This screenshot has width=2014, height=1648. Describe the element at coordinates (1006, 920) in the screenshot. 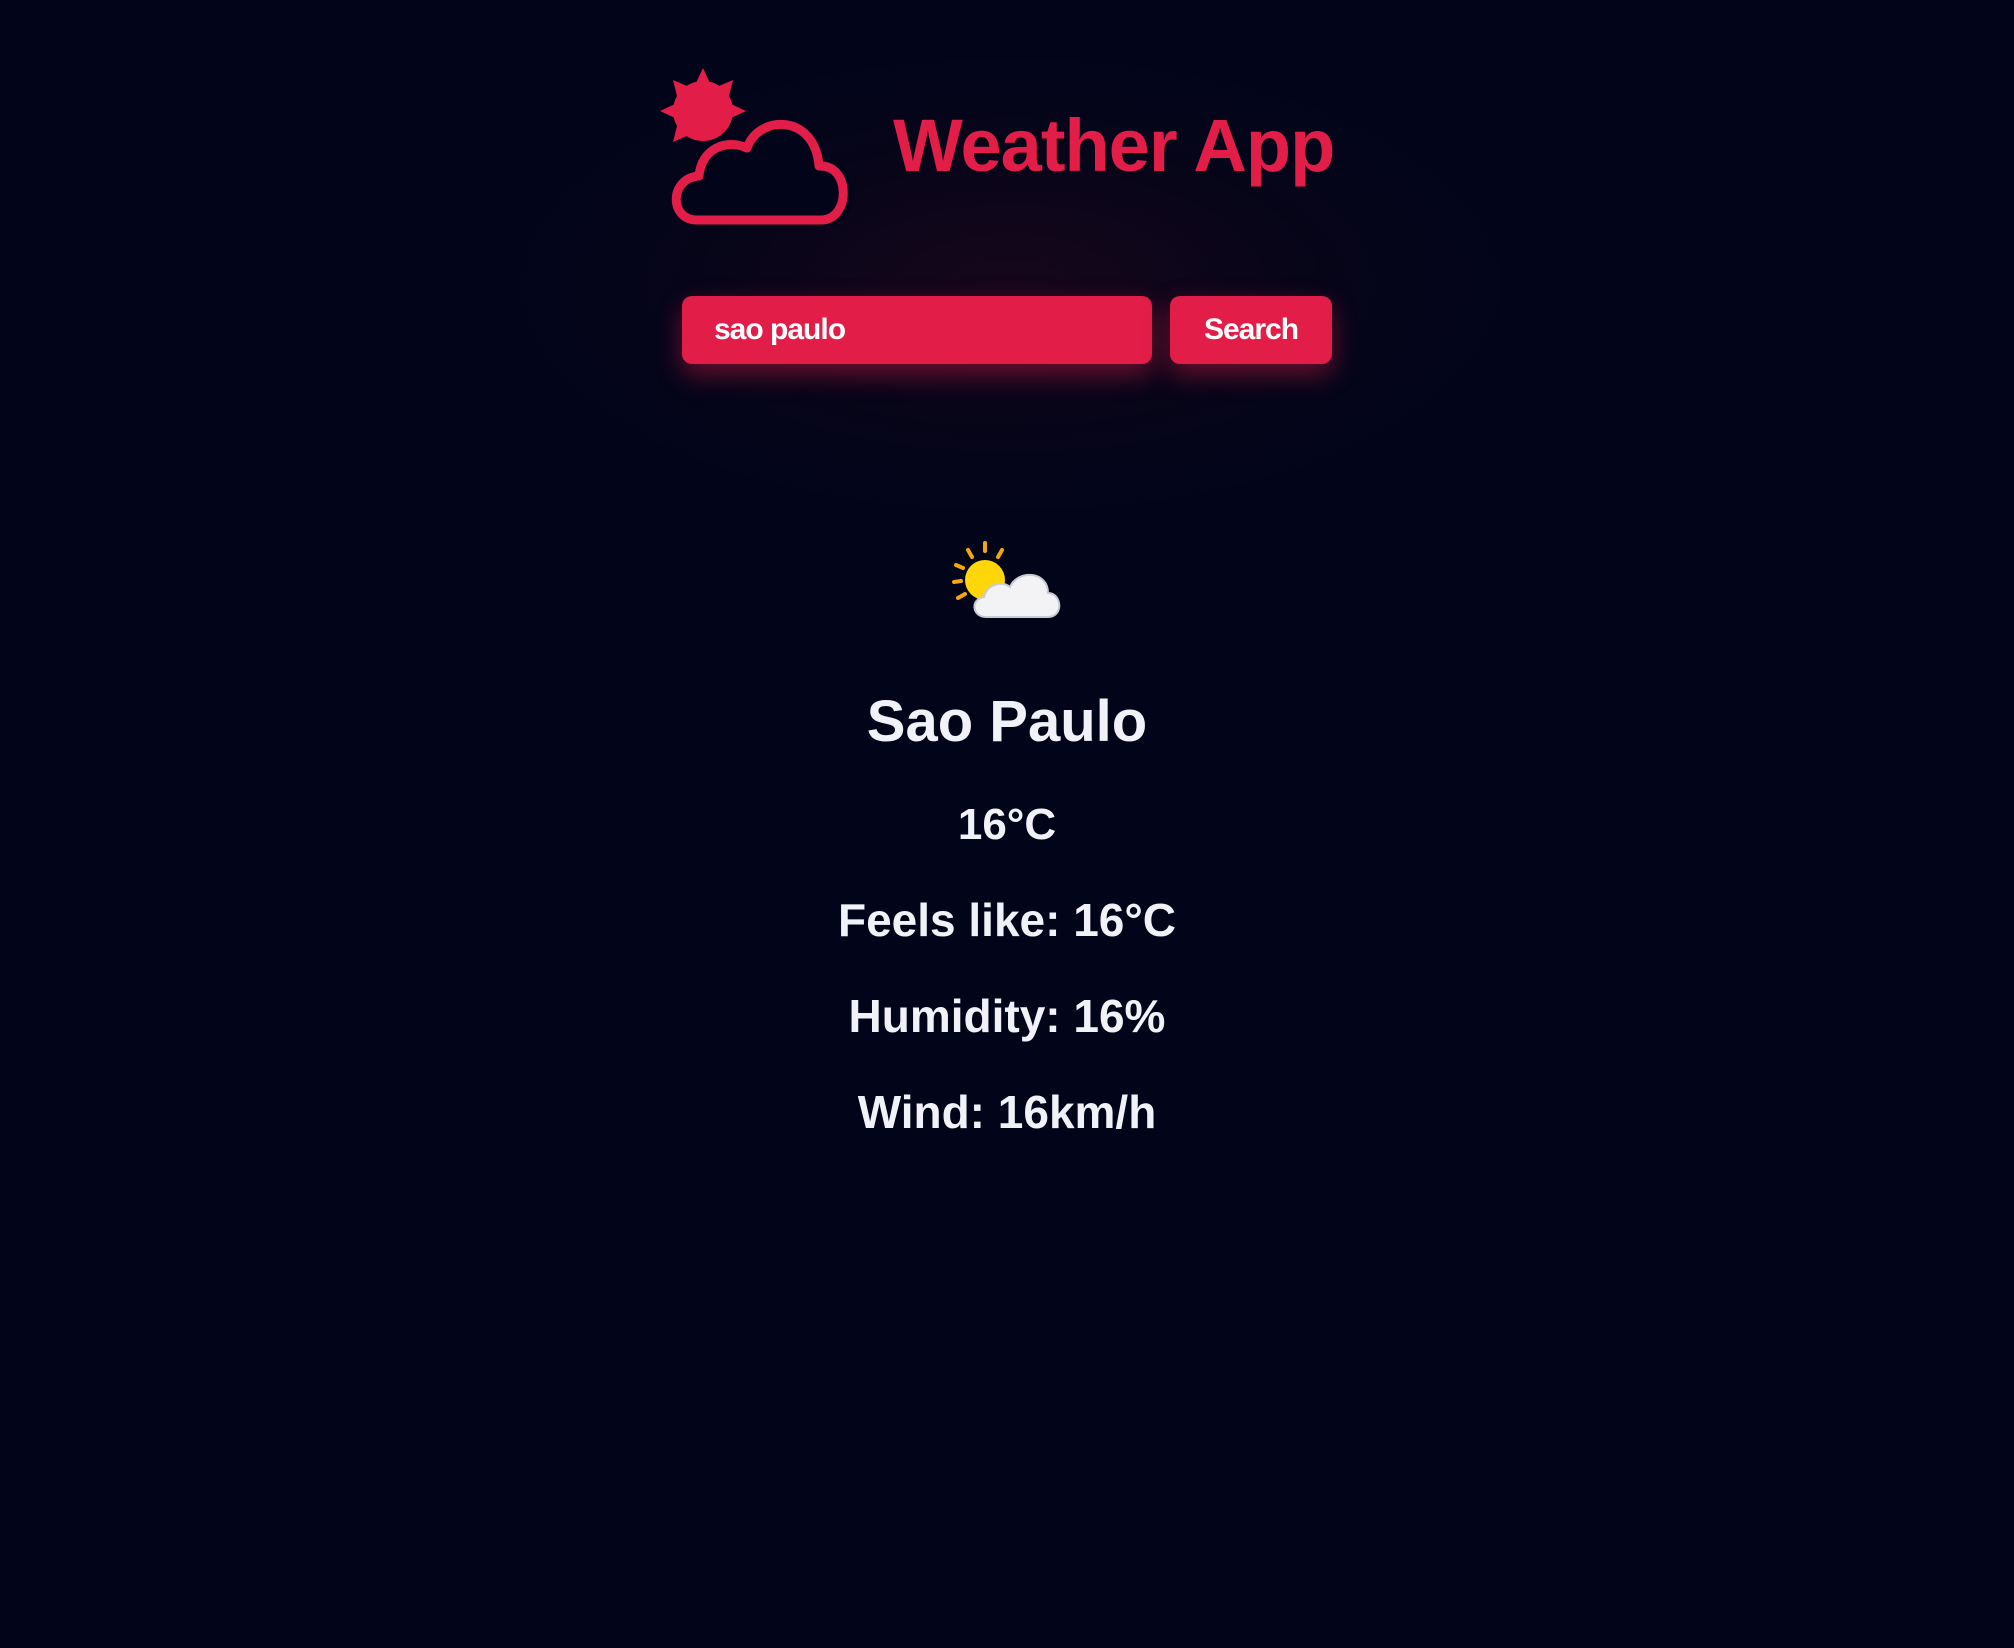

I see `feels-like: Feels like: 16°C` at that location.